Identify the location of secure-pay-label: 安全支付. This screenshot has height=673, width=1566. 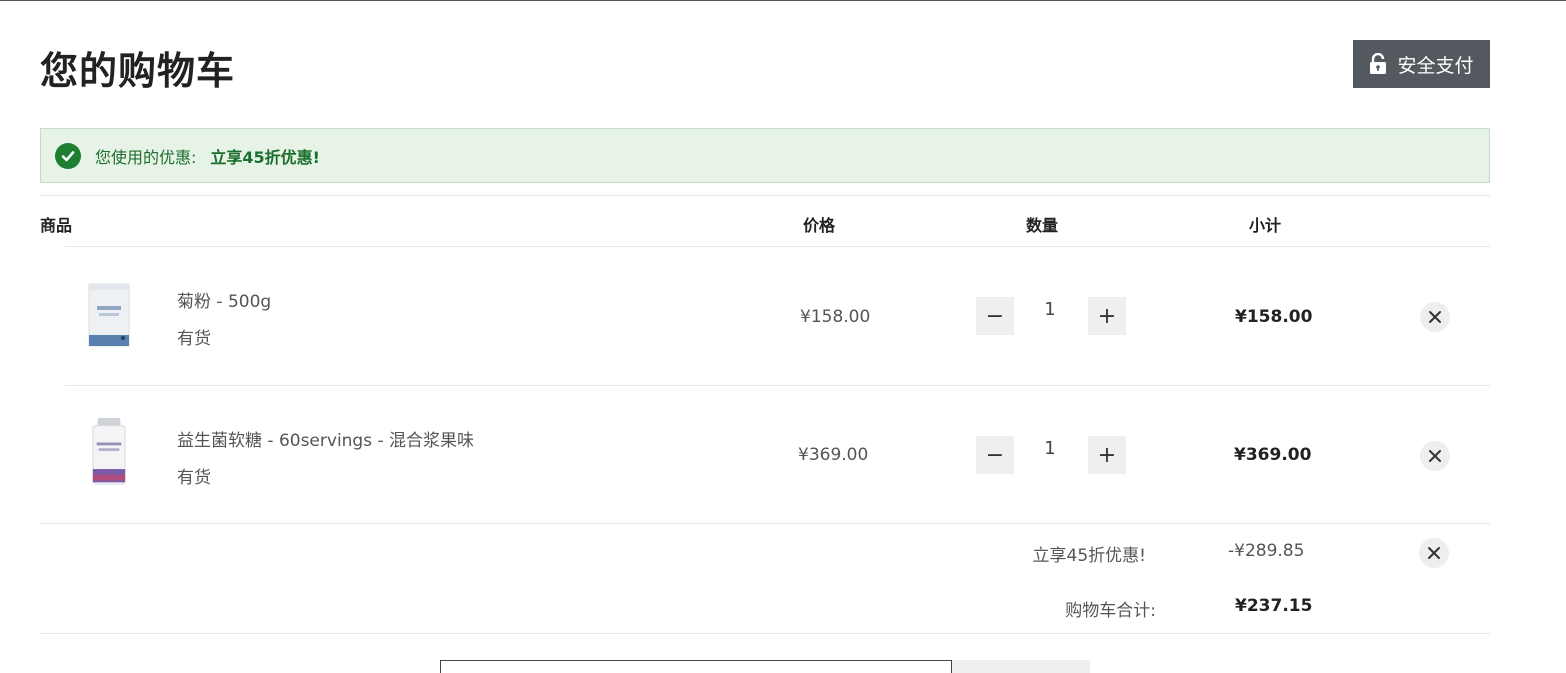
(1435, 65).